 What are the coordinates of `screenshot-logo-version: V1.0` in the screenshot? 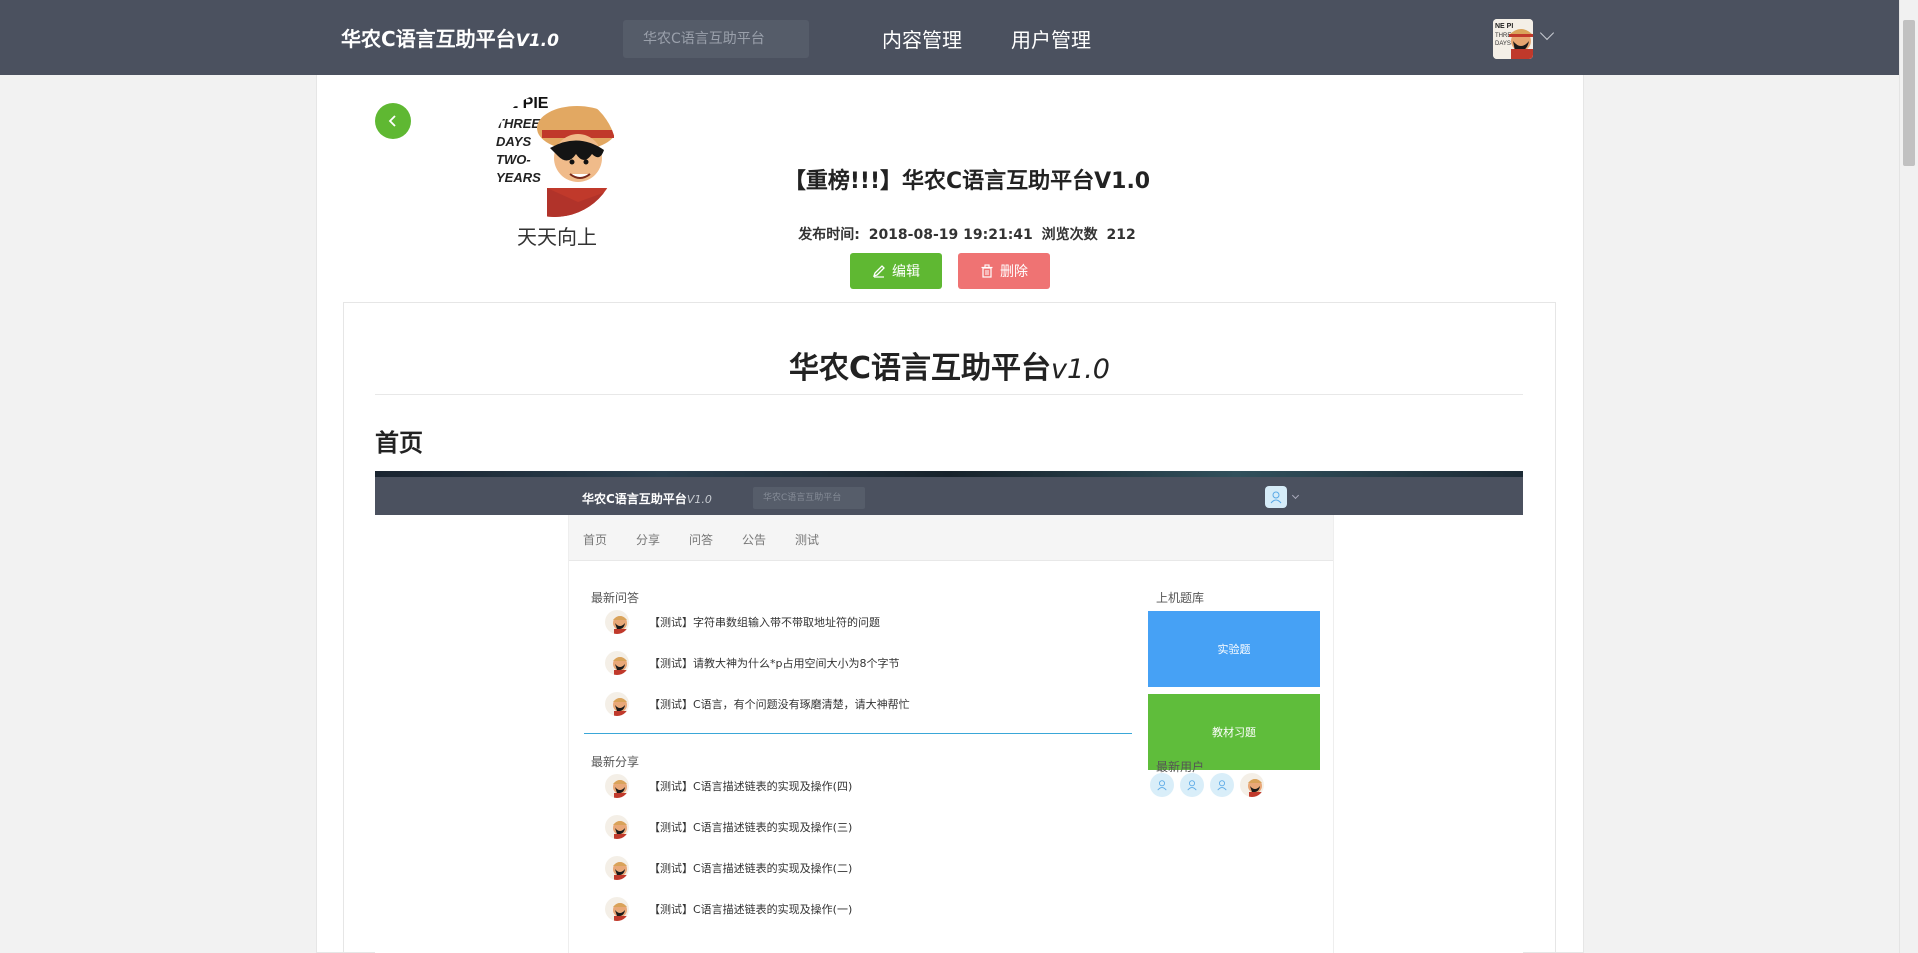 It's located at (699, 499).